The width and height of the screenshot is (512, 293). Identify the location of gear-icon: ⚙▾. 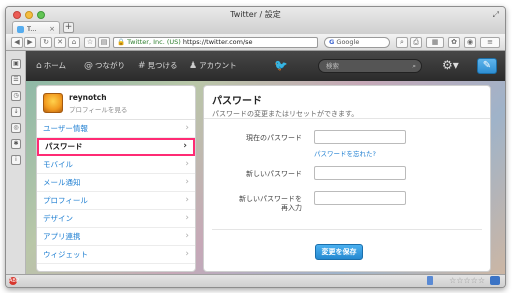
(450, 65).